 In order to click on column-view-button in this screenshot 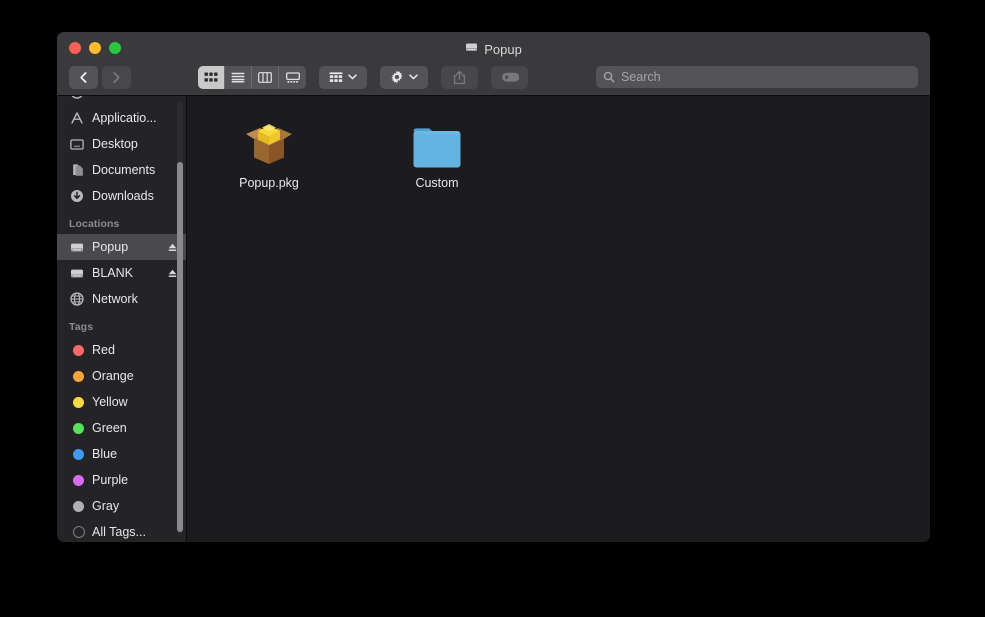, I will do `click(265, 77)`.